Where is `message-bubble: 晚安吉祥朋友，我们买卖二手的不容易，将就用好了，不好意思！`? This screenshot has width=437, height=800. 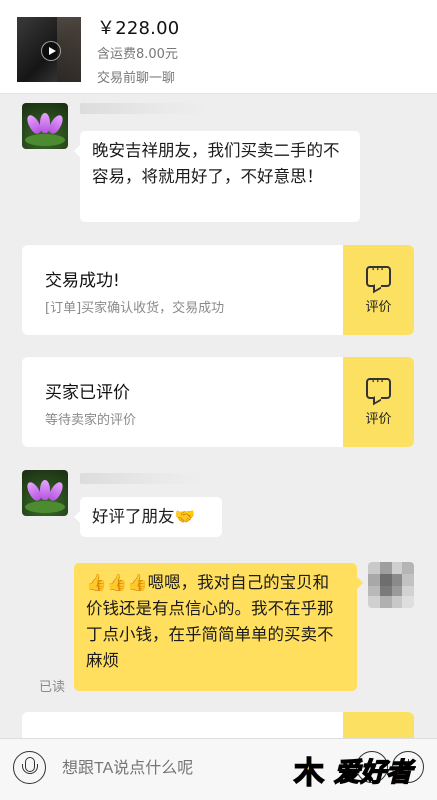 message-bubble: 晚安吉祥朋友，我们买卖二手的不容易，将就用好了，不好意思！ is located at coordinates (217, 176).